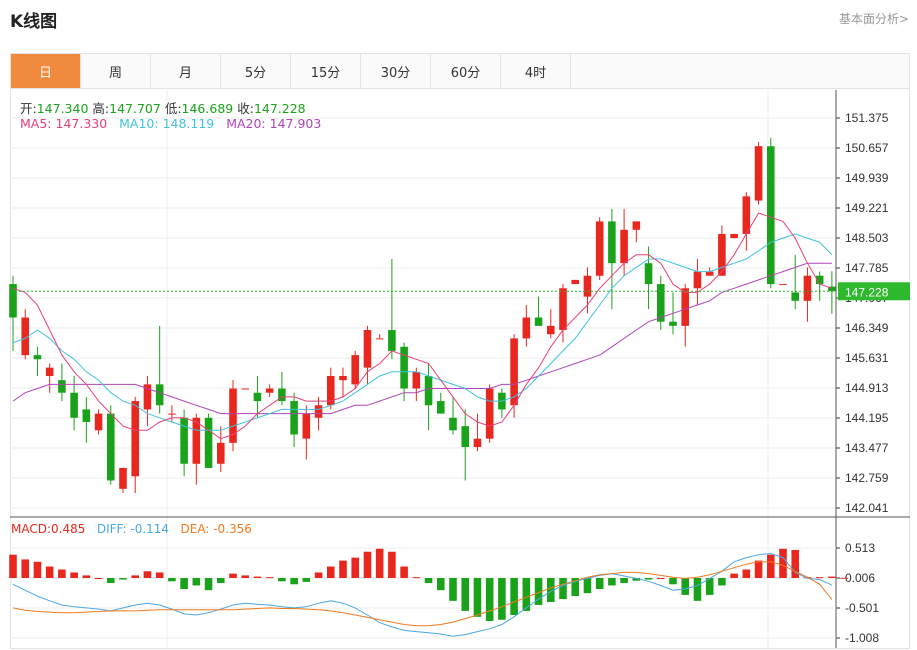 This screenshot has height=650, width=917. Describe the element at coordinates (81, 123) in the screenshot. I see `ma5-value: 147.330` at that location.